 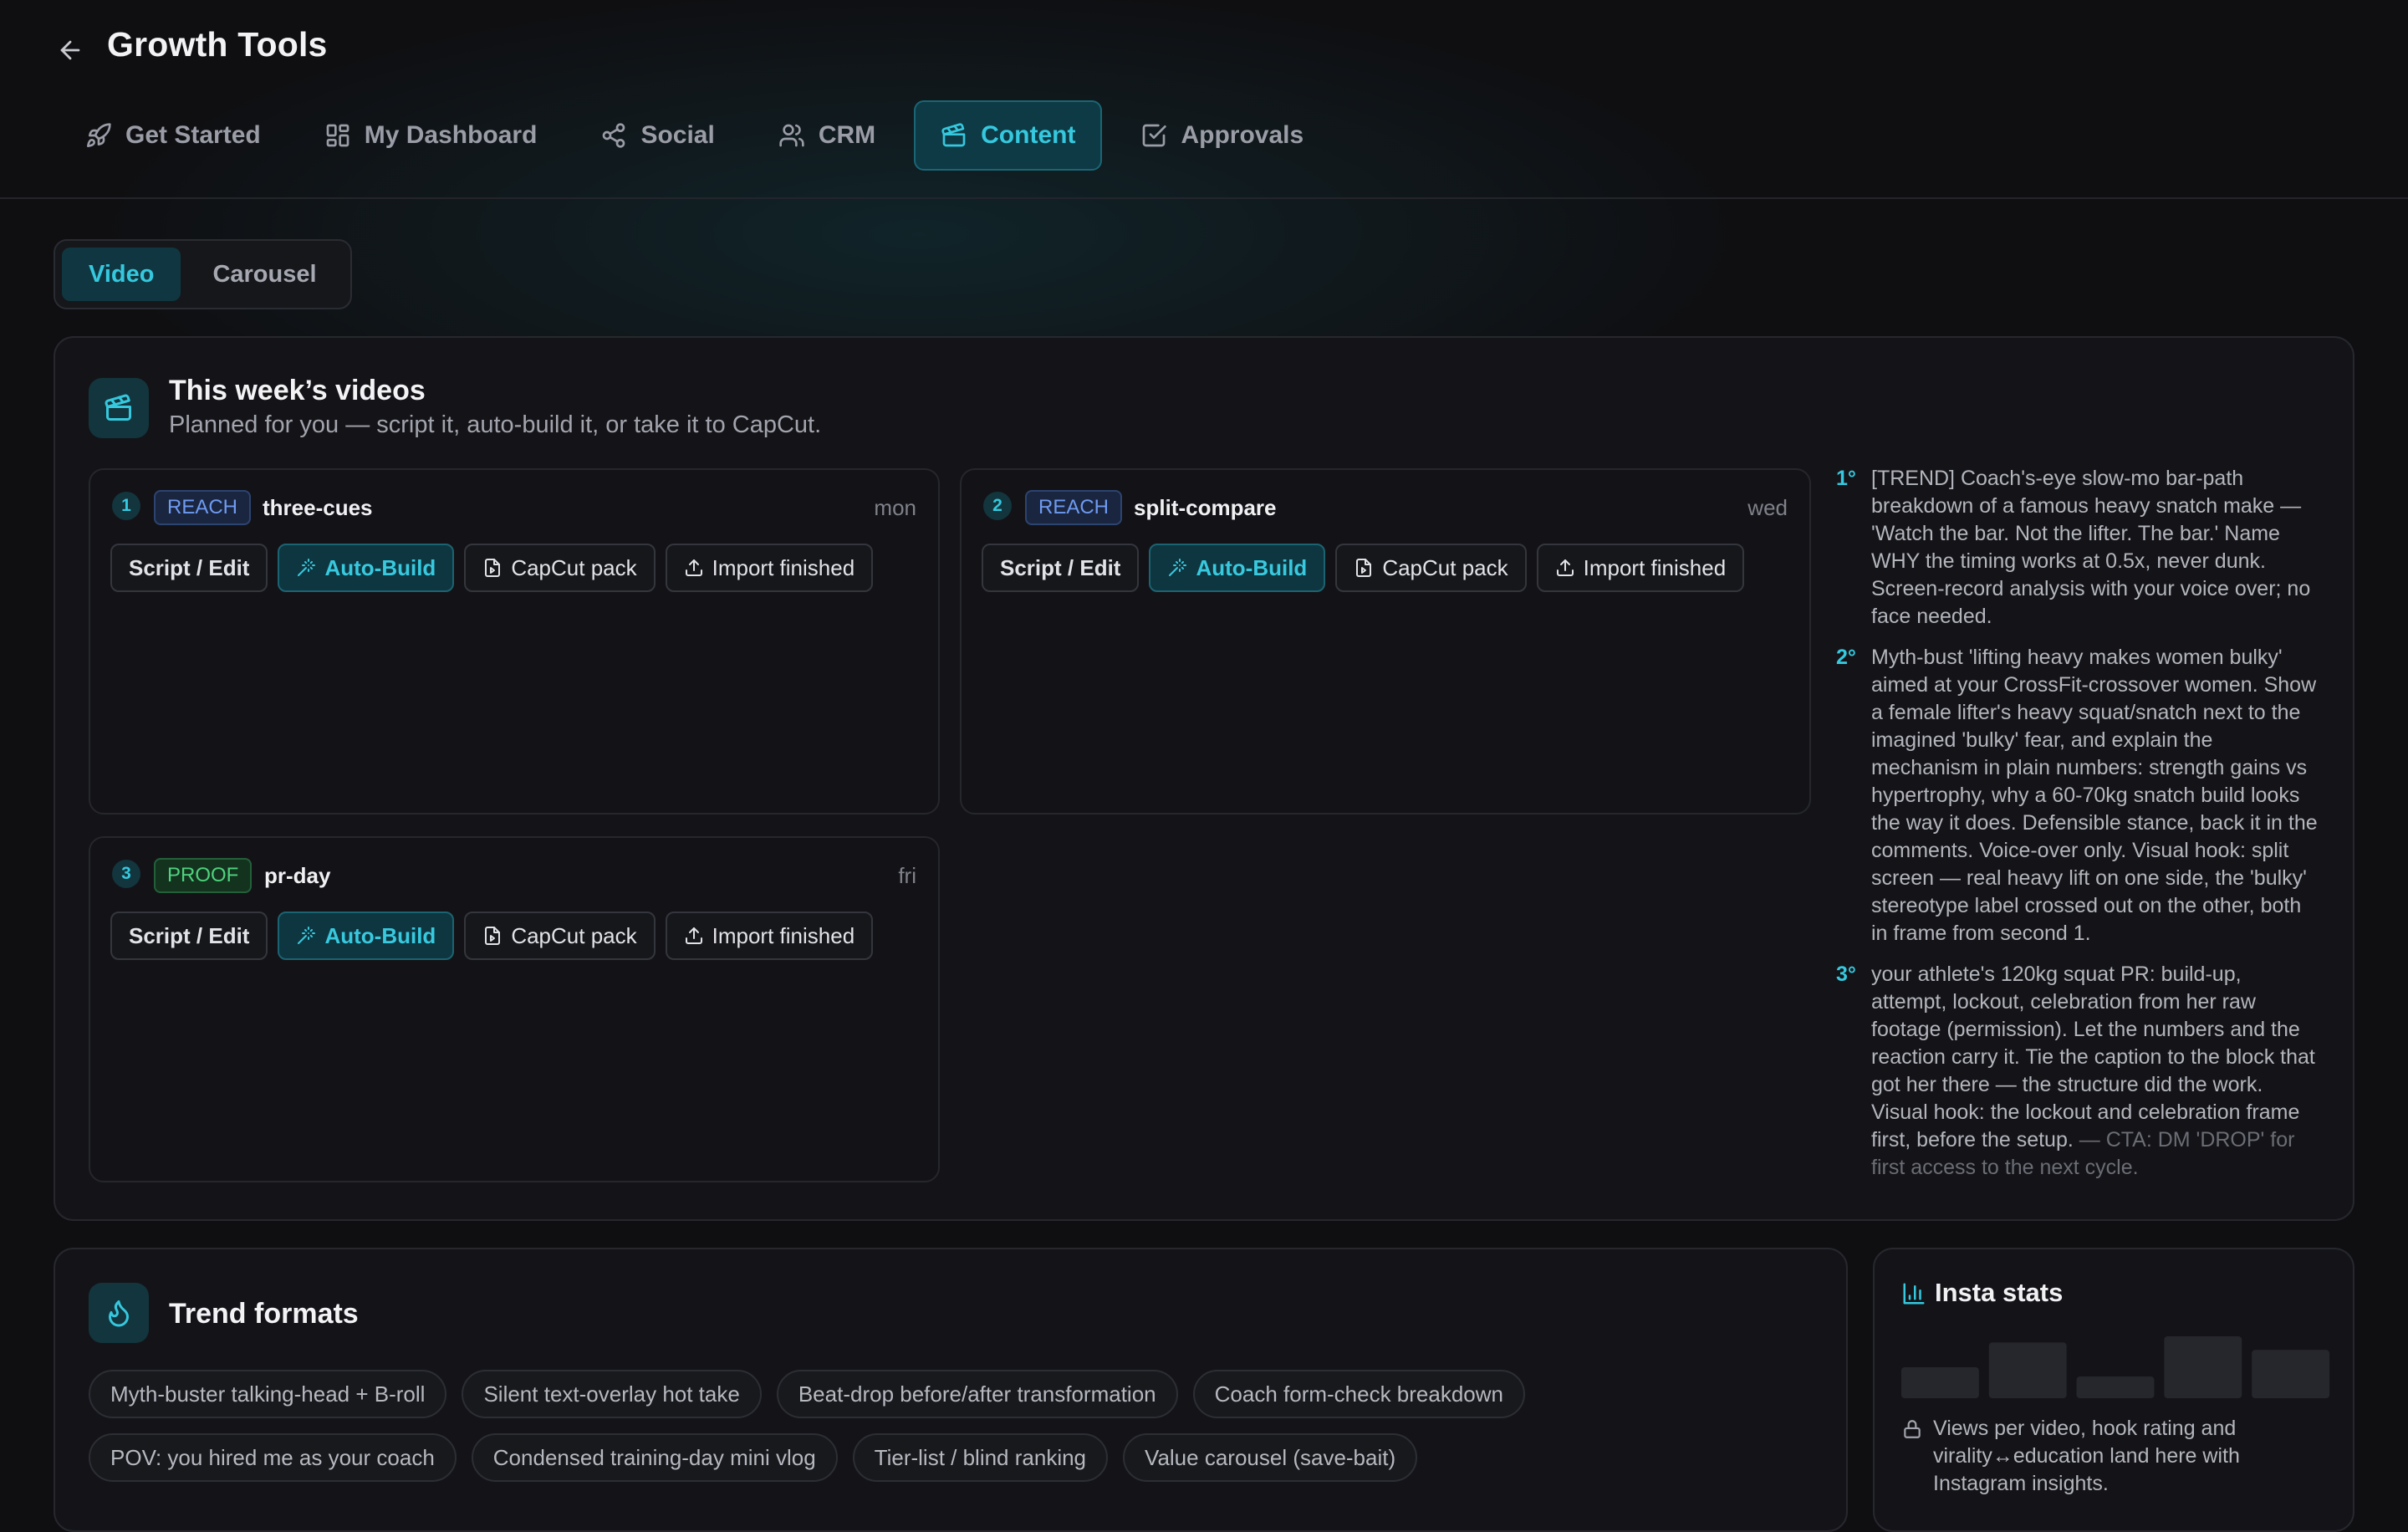 What do you see at coordinates (122, 274) in the screenshot?
I see `subtab-video: Video` at bounding box center [122, 274].